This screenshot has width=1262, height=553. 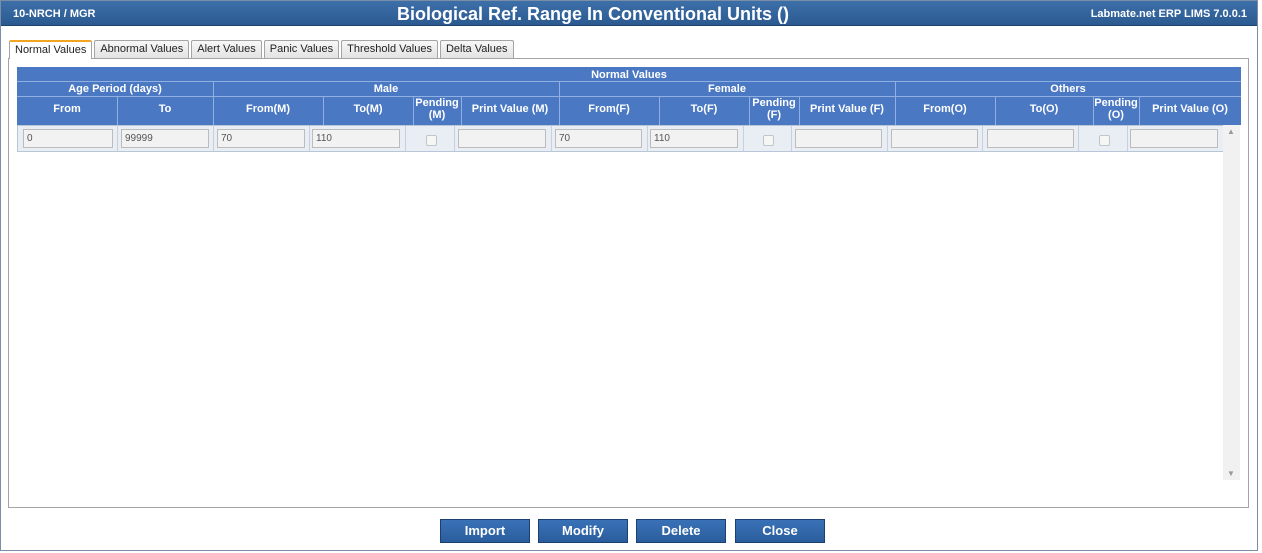 I want to click on male-pending-checkbox, so click(x=431, y=140).